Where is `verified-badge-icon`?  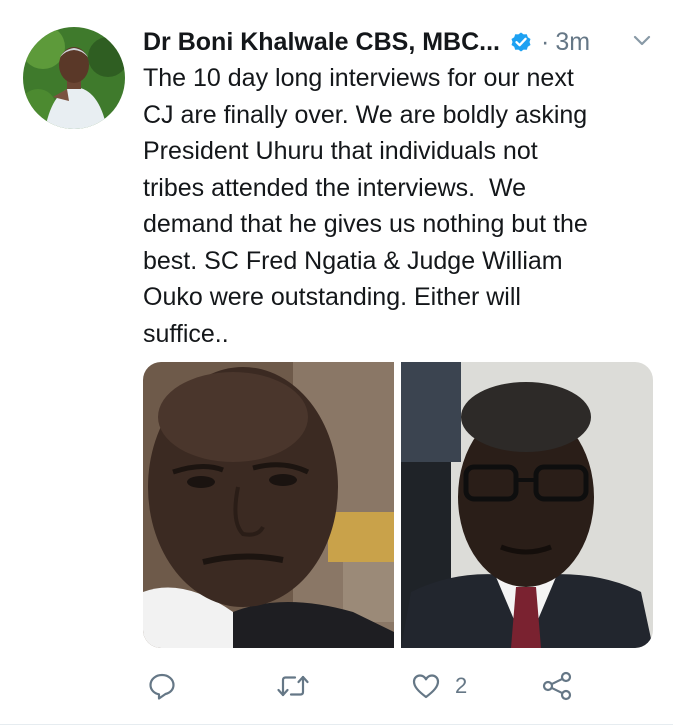
verified-badge-icon is located at coordinates (521, 42).